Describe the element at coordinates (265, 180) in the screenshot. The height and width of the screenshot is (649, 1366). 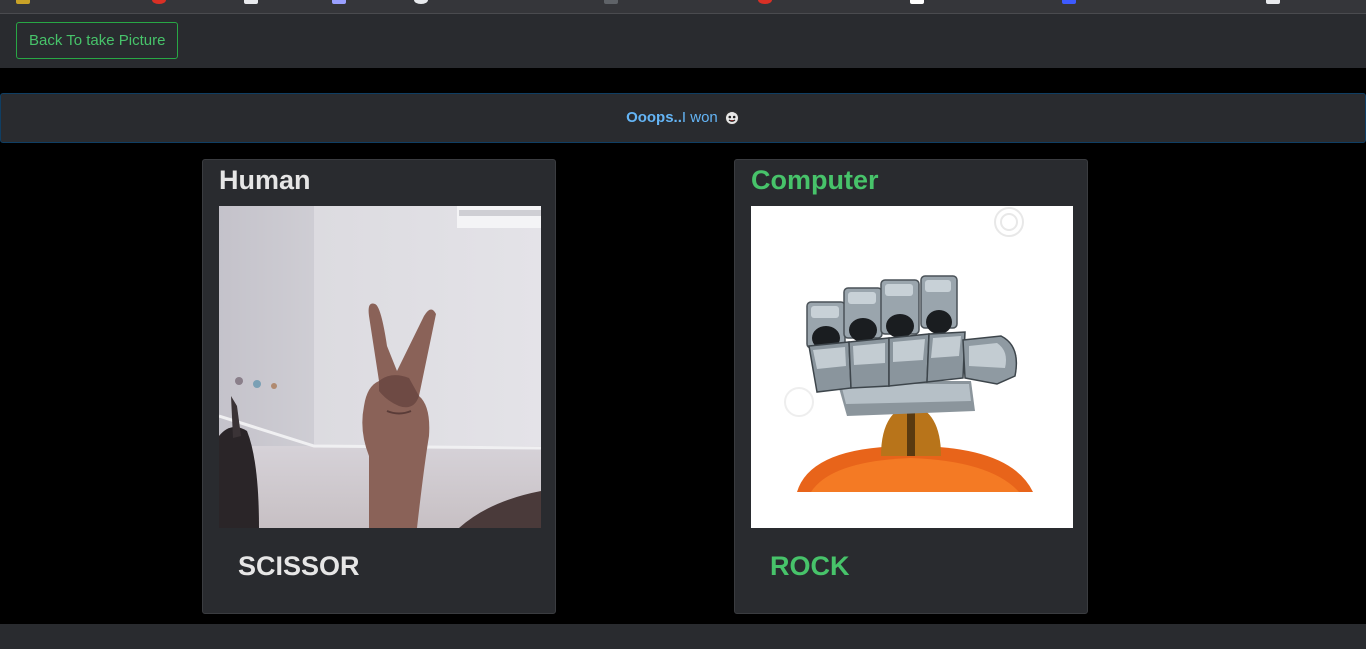
I see `human-title: Human` at that location.